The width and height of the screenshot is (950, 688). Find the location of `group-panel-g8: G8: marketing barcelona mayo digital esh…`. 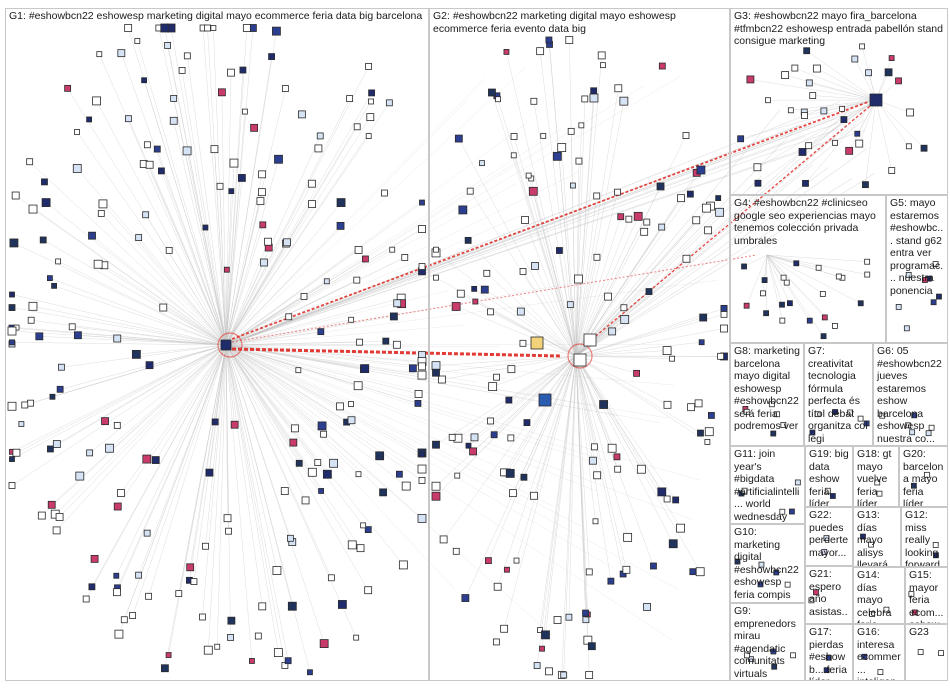

group-panel-g8: G8: marketing barcelona mayo digital esh… is located at coordinates (767, 394).